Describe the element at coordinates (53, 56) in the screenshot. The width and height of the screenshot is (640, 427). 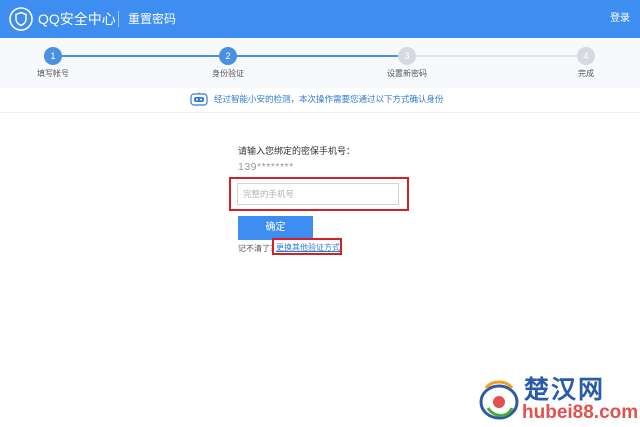
I see `step-1-circle: 1` at that location.